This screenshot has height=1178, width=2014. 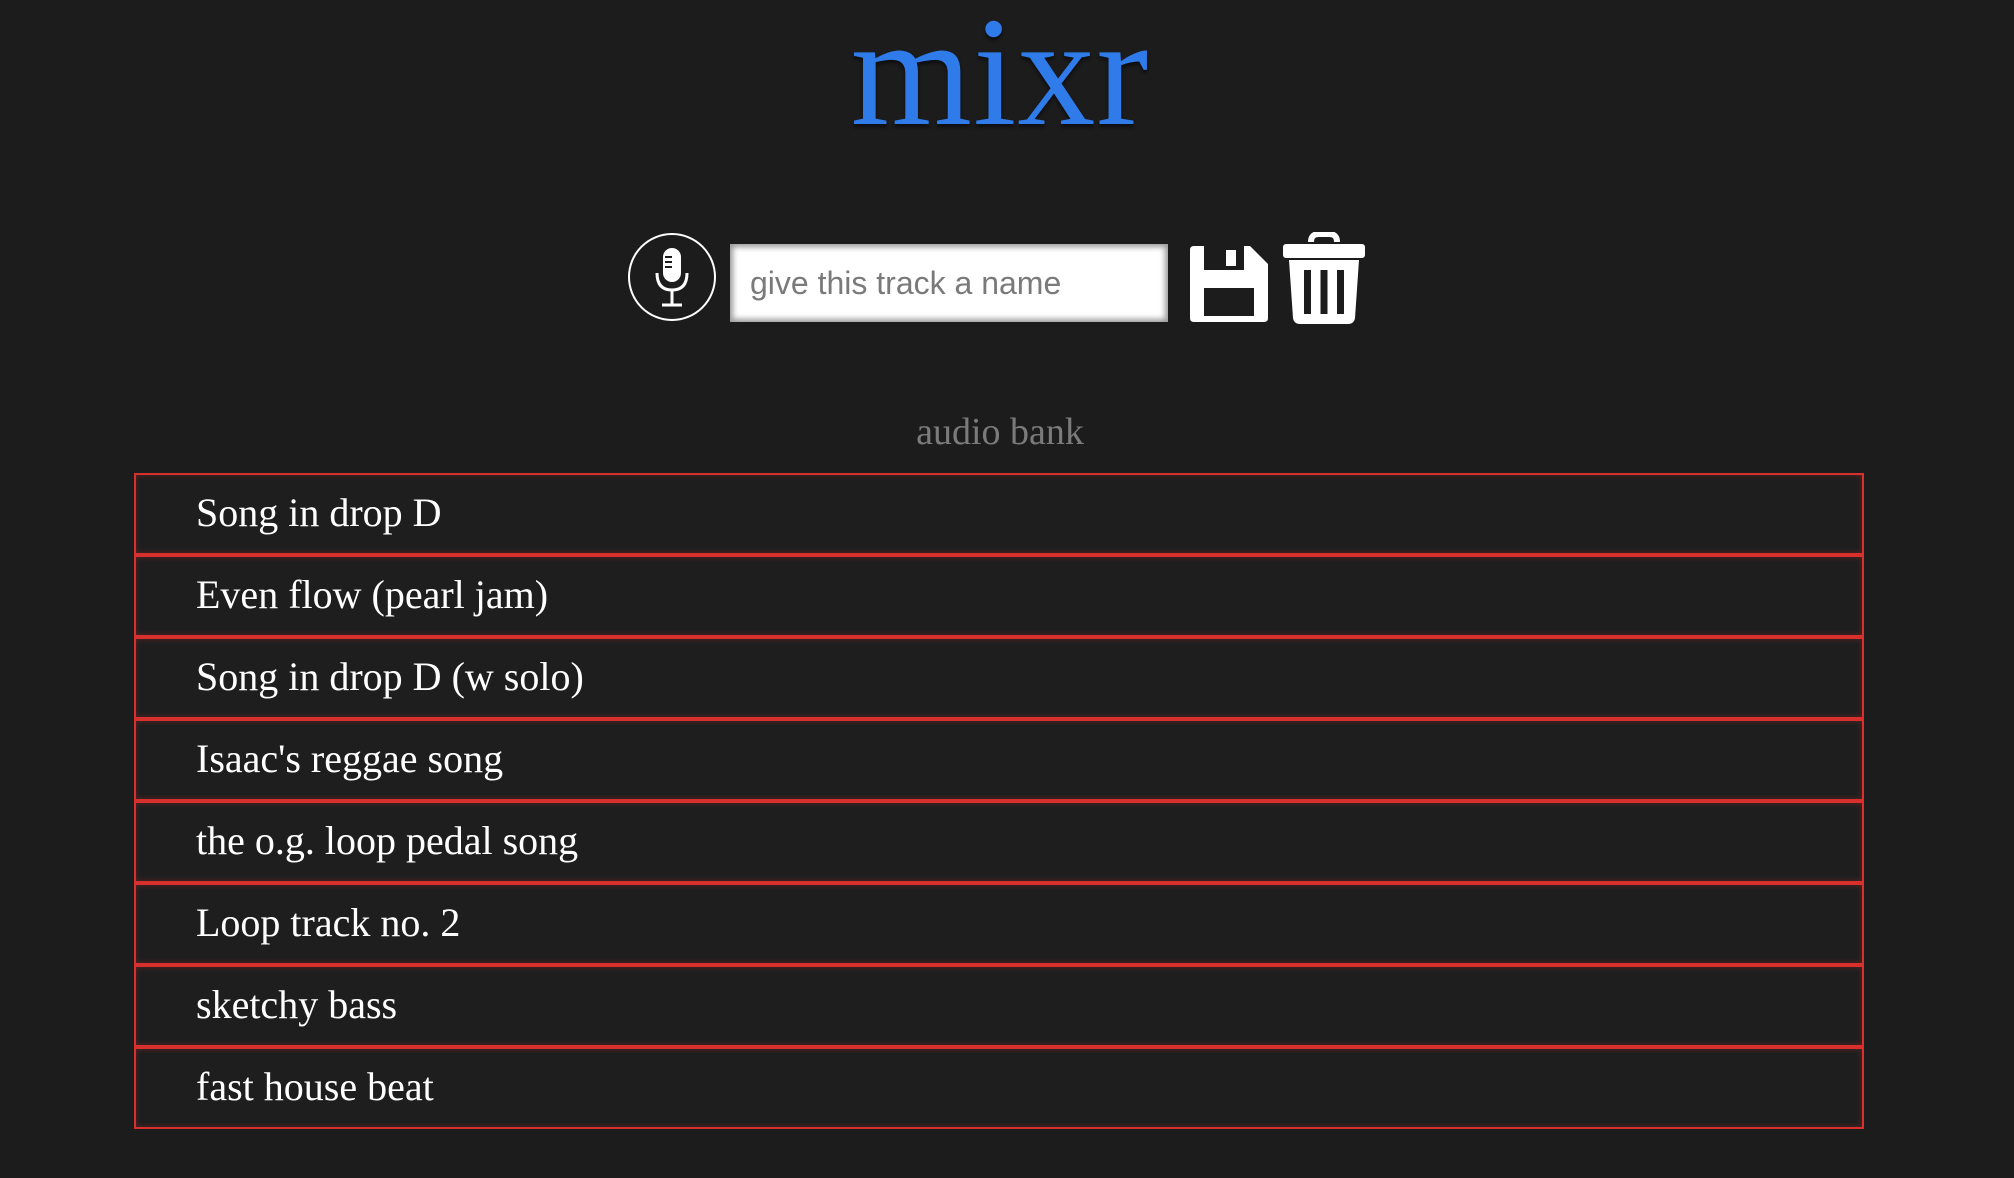 What do you see at coordinates (999, 514) in the screenshot?
I see `track-row: Song in drop D` at bounding box center [999, 514].